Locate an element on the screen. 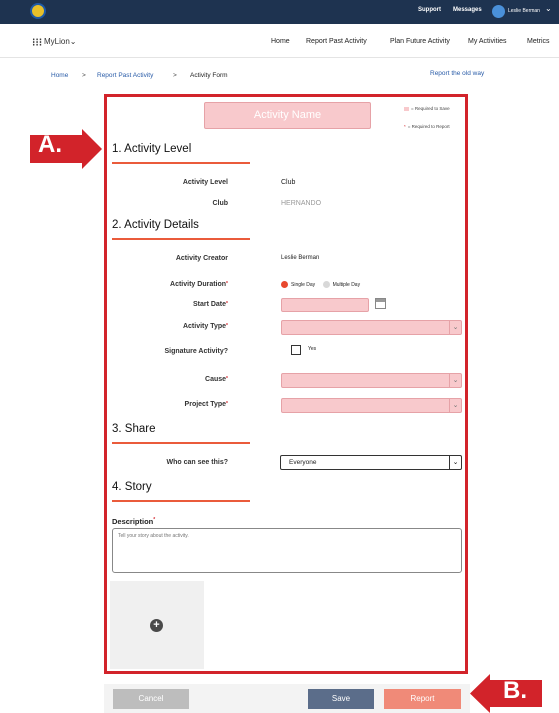 The image size is (559, 713). label-text: Description is located at coordinates (133, 521).